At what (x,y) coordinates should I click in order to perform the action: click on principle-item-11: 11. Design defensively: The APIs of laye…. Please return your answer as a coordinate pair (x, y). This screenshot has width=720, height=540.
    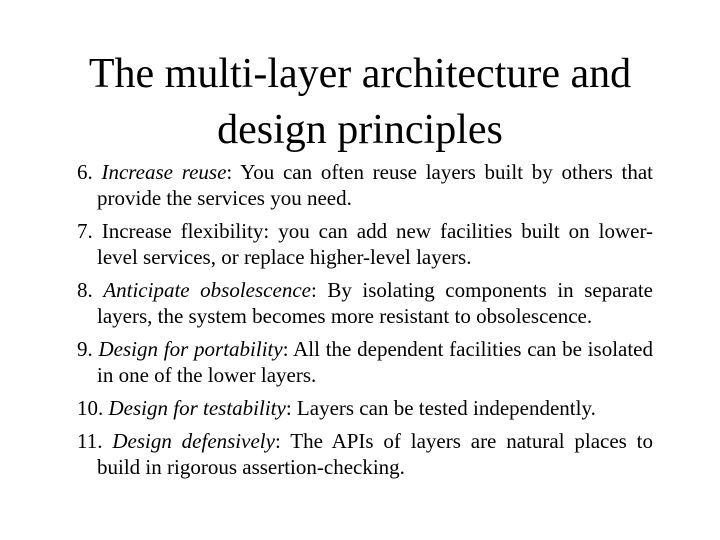
    Looking at the image, I should click on (365, 454).